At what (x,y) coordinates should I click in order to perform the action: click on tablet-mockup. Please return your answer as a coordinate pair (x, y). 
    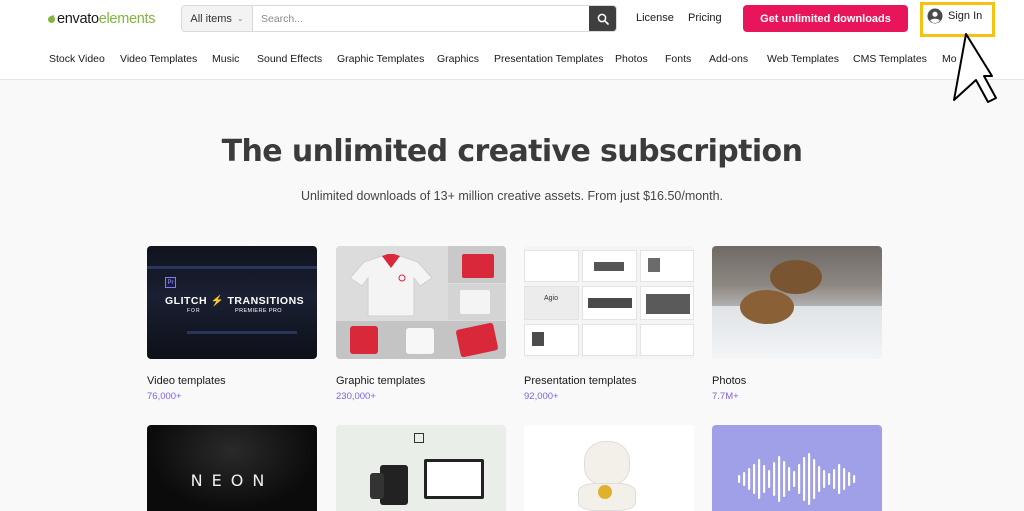
    Looking at the image, I should click on (394, 485).